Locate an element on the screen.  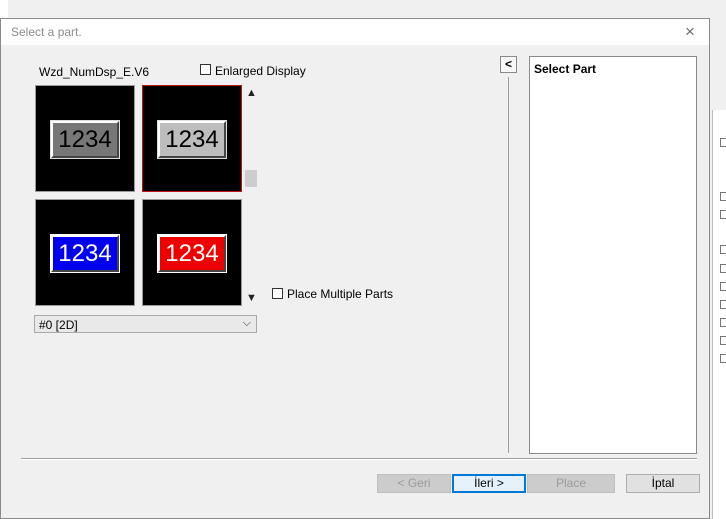
horizontal-divider-highlight is located at coordinates (359, 459).